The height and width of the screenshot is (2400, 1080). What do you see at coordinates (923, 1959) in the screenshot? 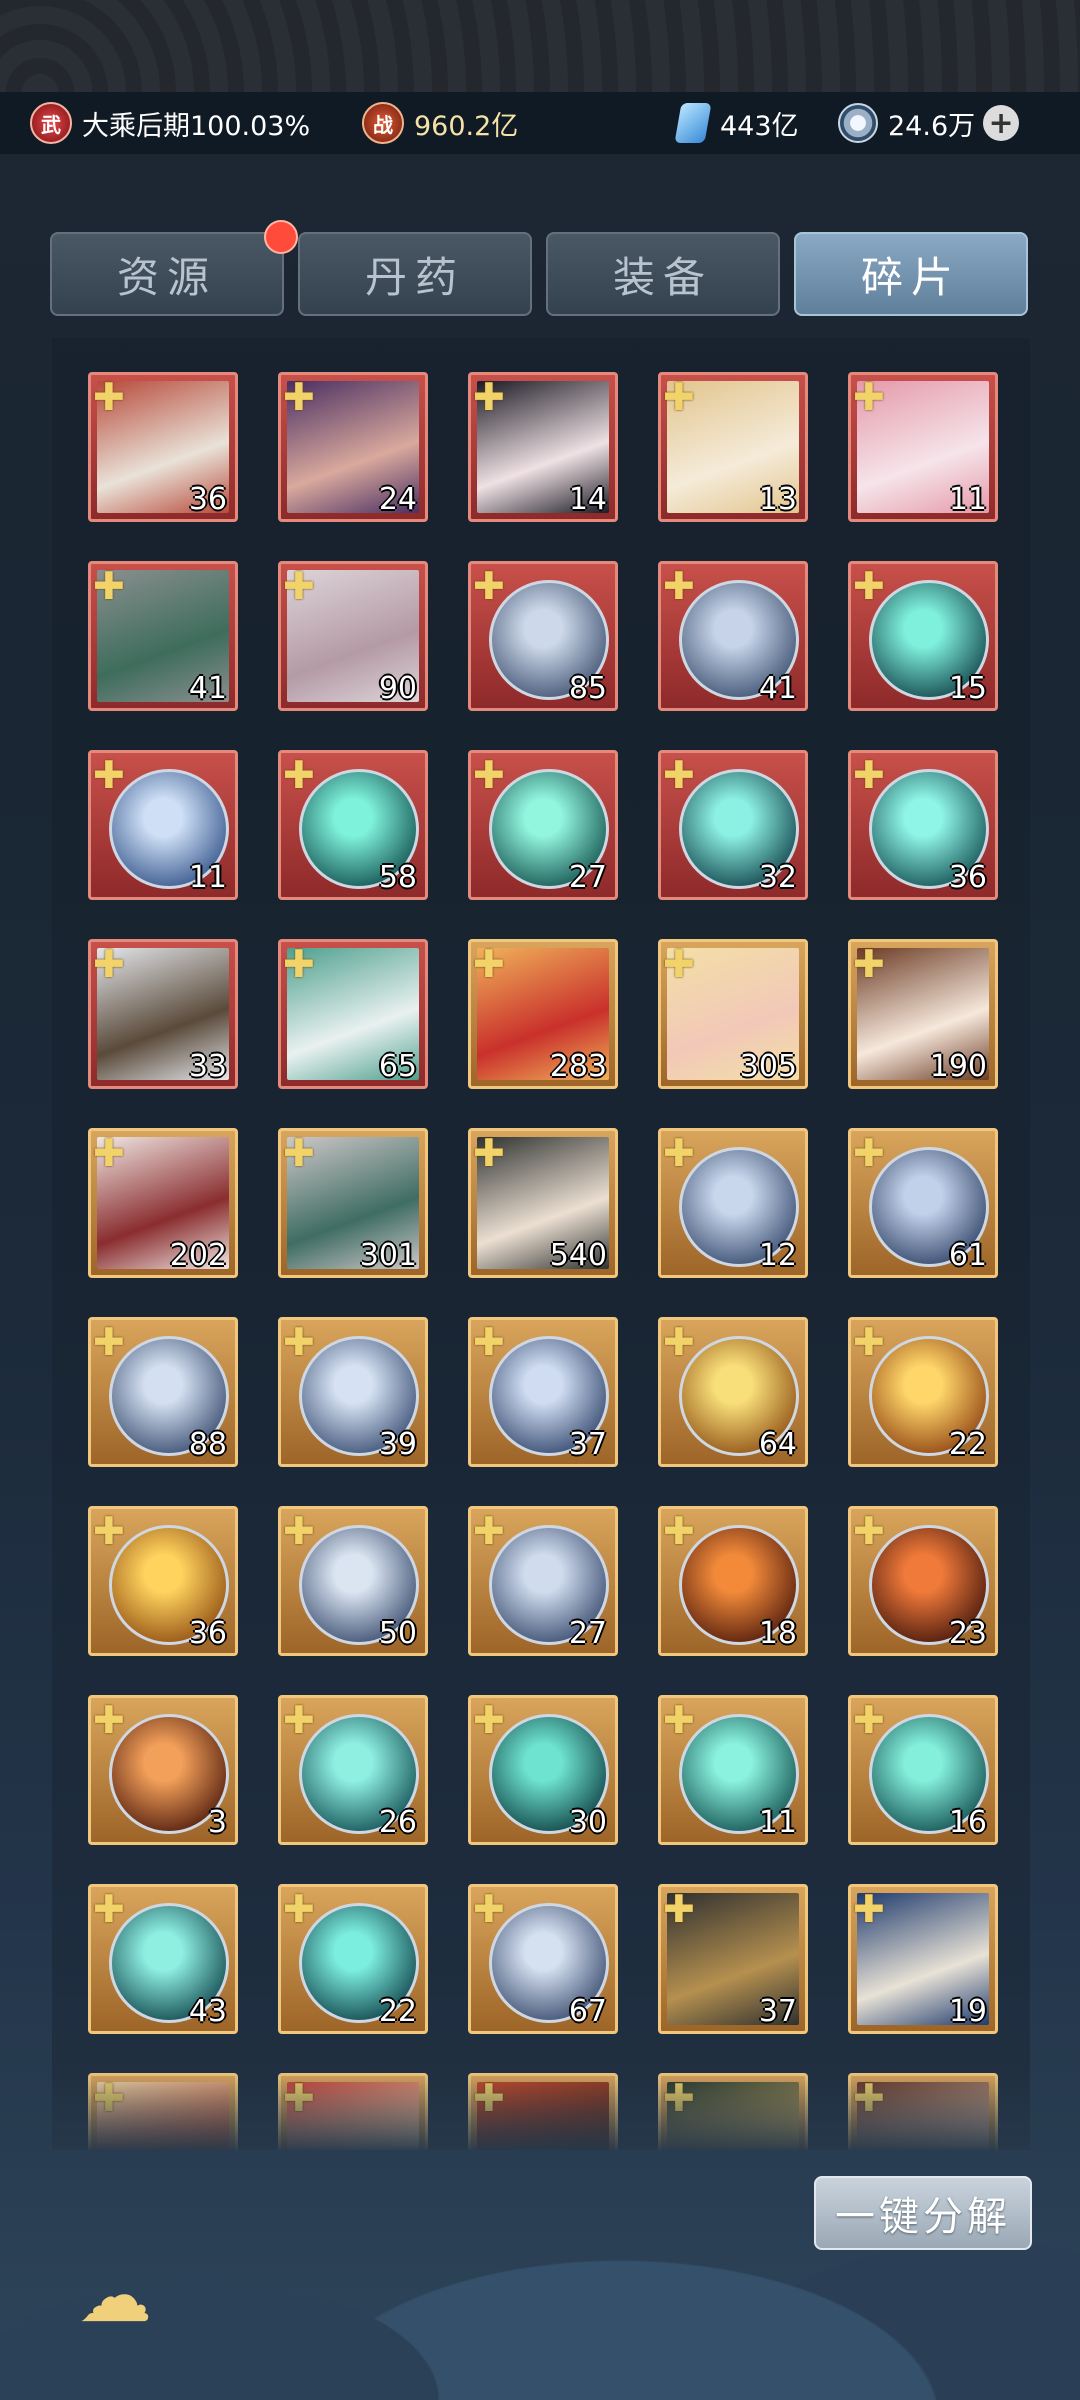
I see `fragment-tile: ✚ 19` at bounding box center [923, 1959].